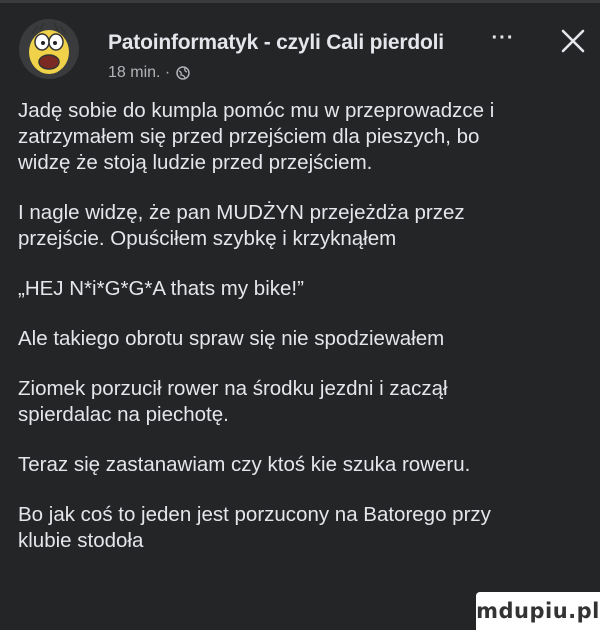  What do you see at coordinates (207, 238) in the screenshot?
I see `post-line: przejście. Opuściłem szybkę i krzyknąłem` at bounding box center [207, 238].